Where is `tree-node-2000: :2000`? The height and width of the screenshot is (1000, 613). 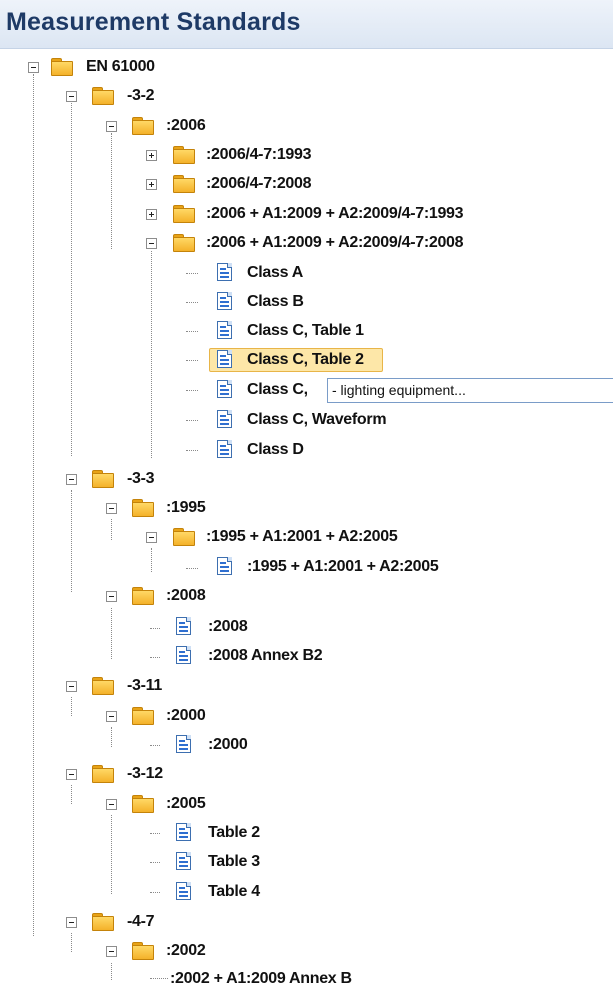
tree-node-2000: :2000 is located at coordinates (125, 716).